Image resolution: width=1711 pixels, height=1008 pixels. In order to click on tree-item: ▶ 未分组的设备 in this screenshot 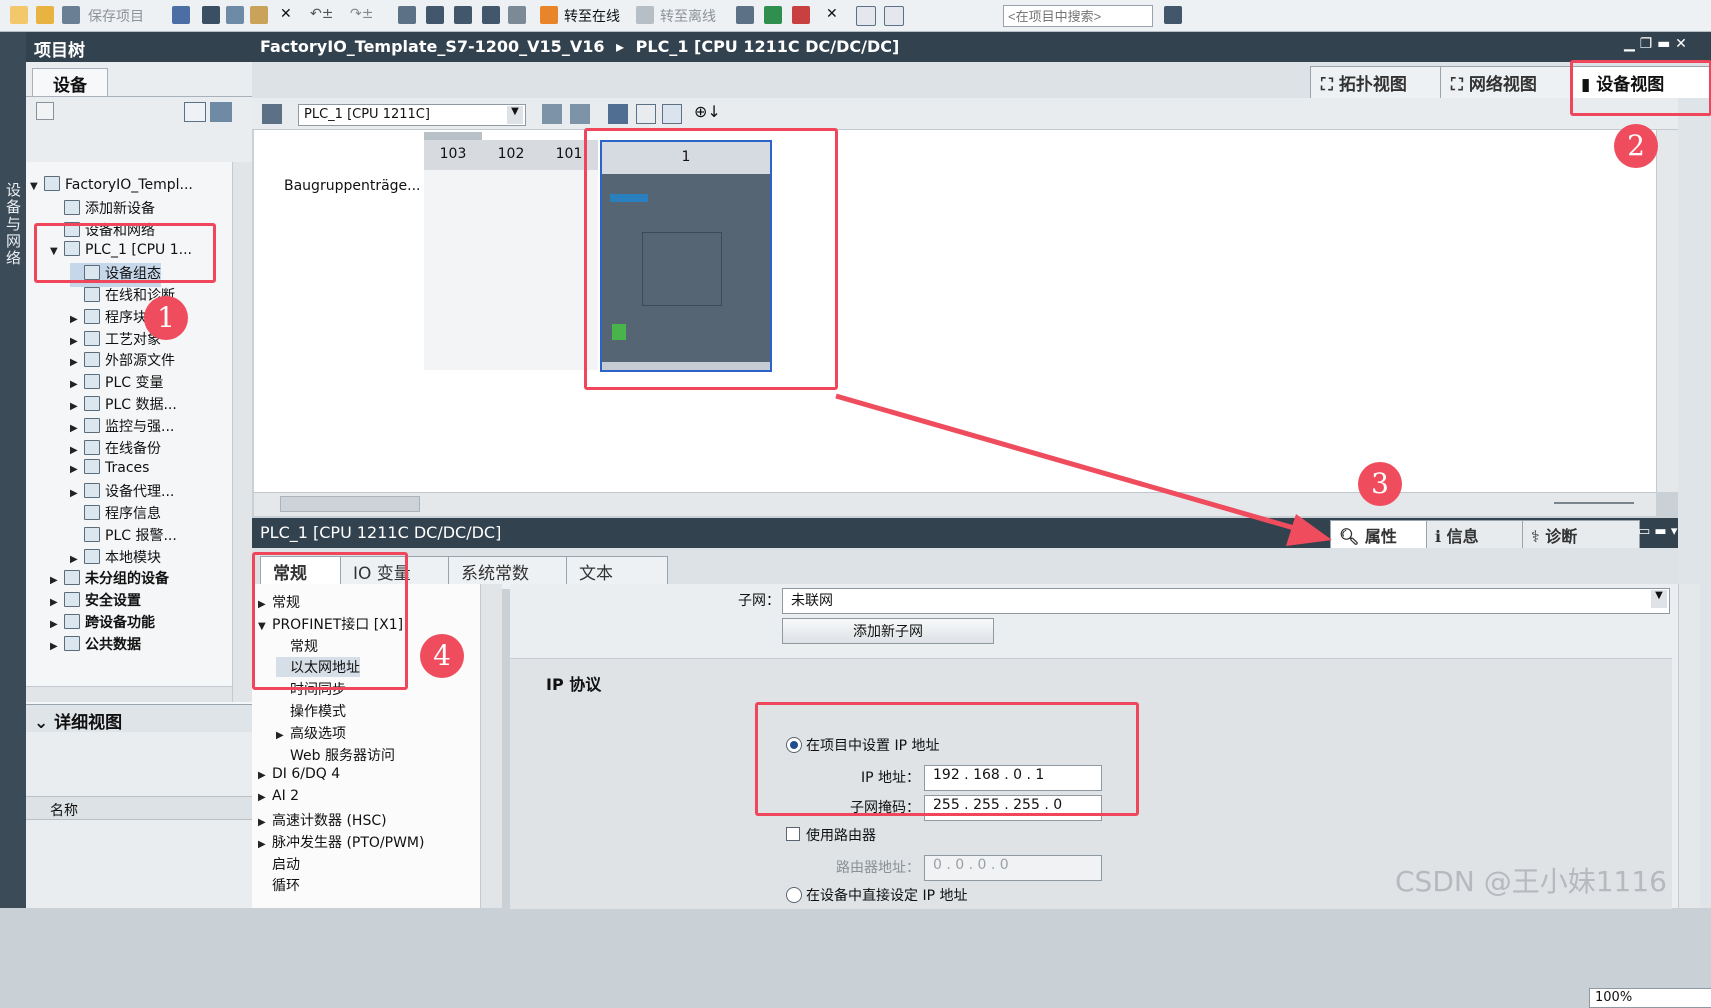, I will do `click(109, 580)`.